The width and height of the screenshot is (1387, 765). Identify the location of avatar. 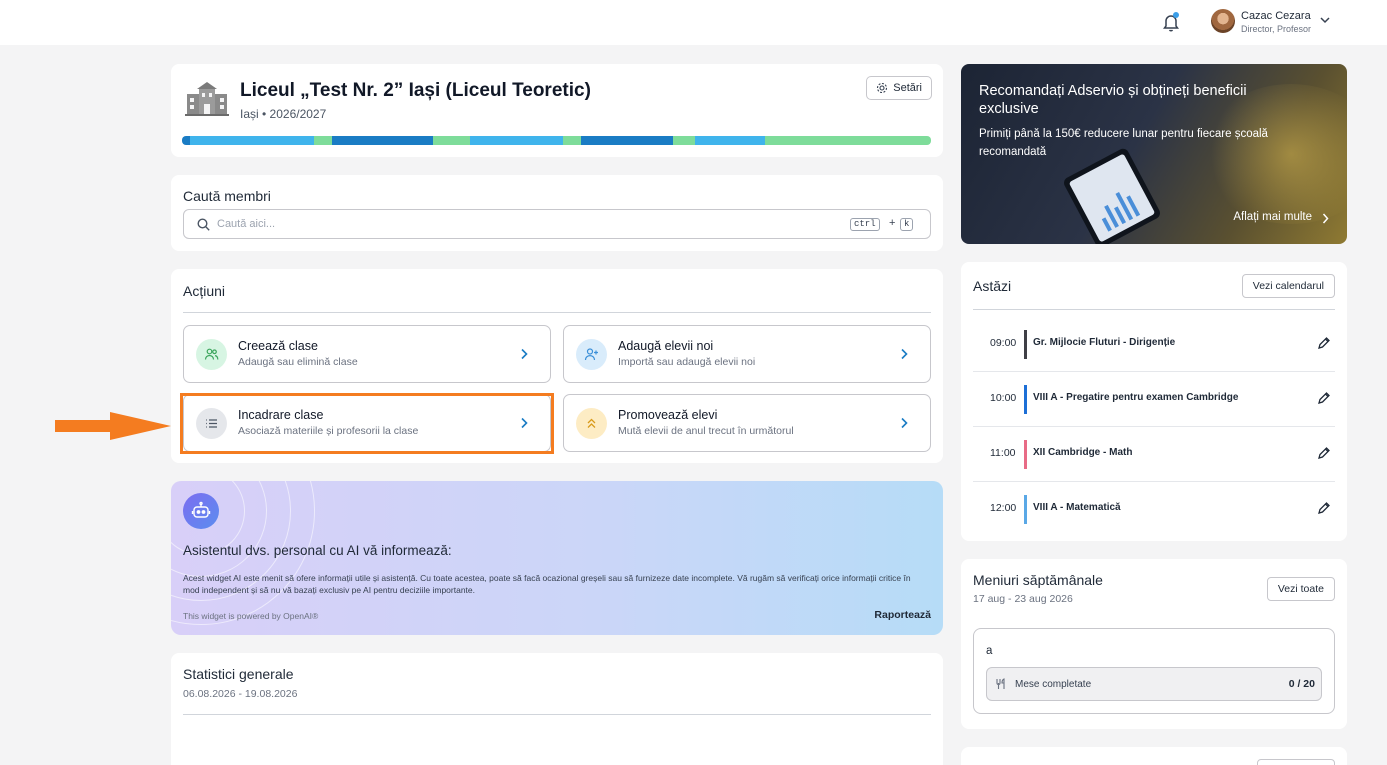
(1223, 21).